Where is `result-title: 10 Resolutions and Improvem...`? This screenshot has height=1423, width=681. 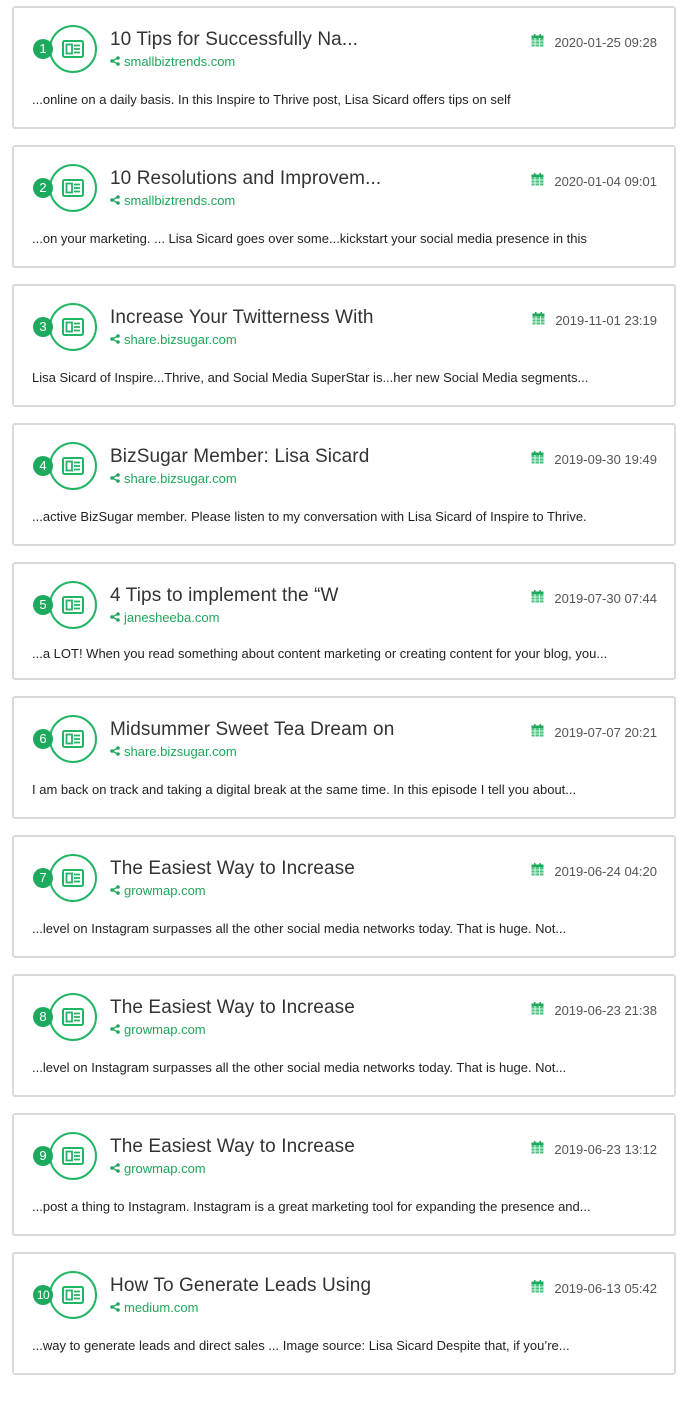 result-title: 10 Resolutions and Improvem... is located at coordinates (245, 179).